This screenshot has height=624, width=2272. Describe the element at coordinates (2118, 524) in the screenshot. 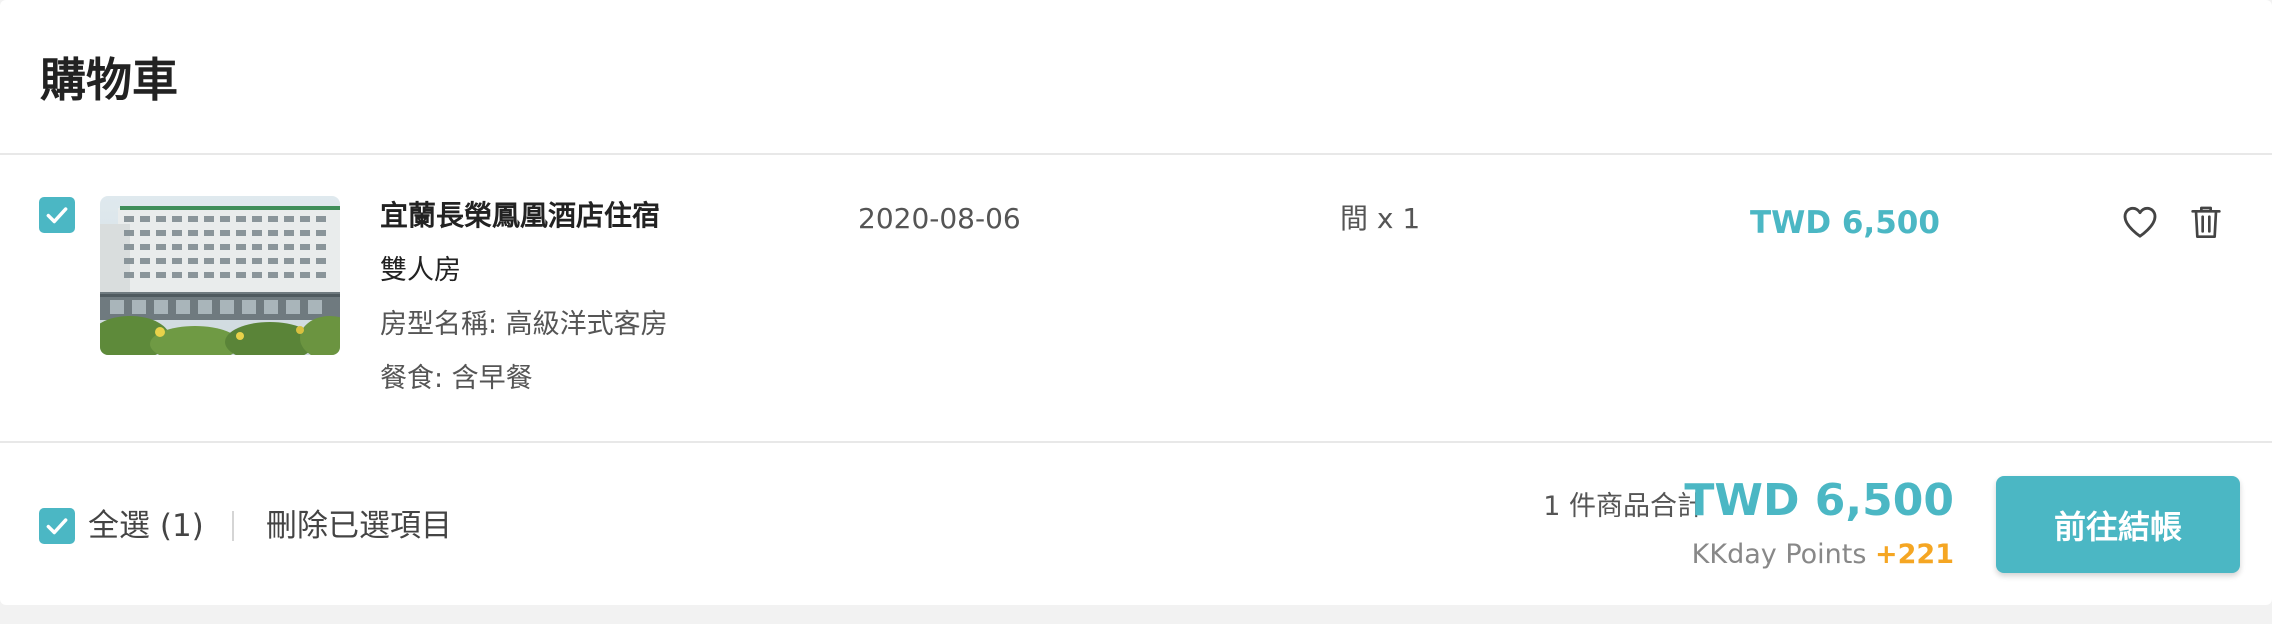

I see `checkout-button: 前往結帳` at that location.